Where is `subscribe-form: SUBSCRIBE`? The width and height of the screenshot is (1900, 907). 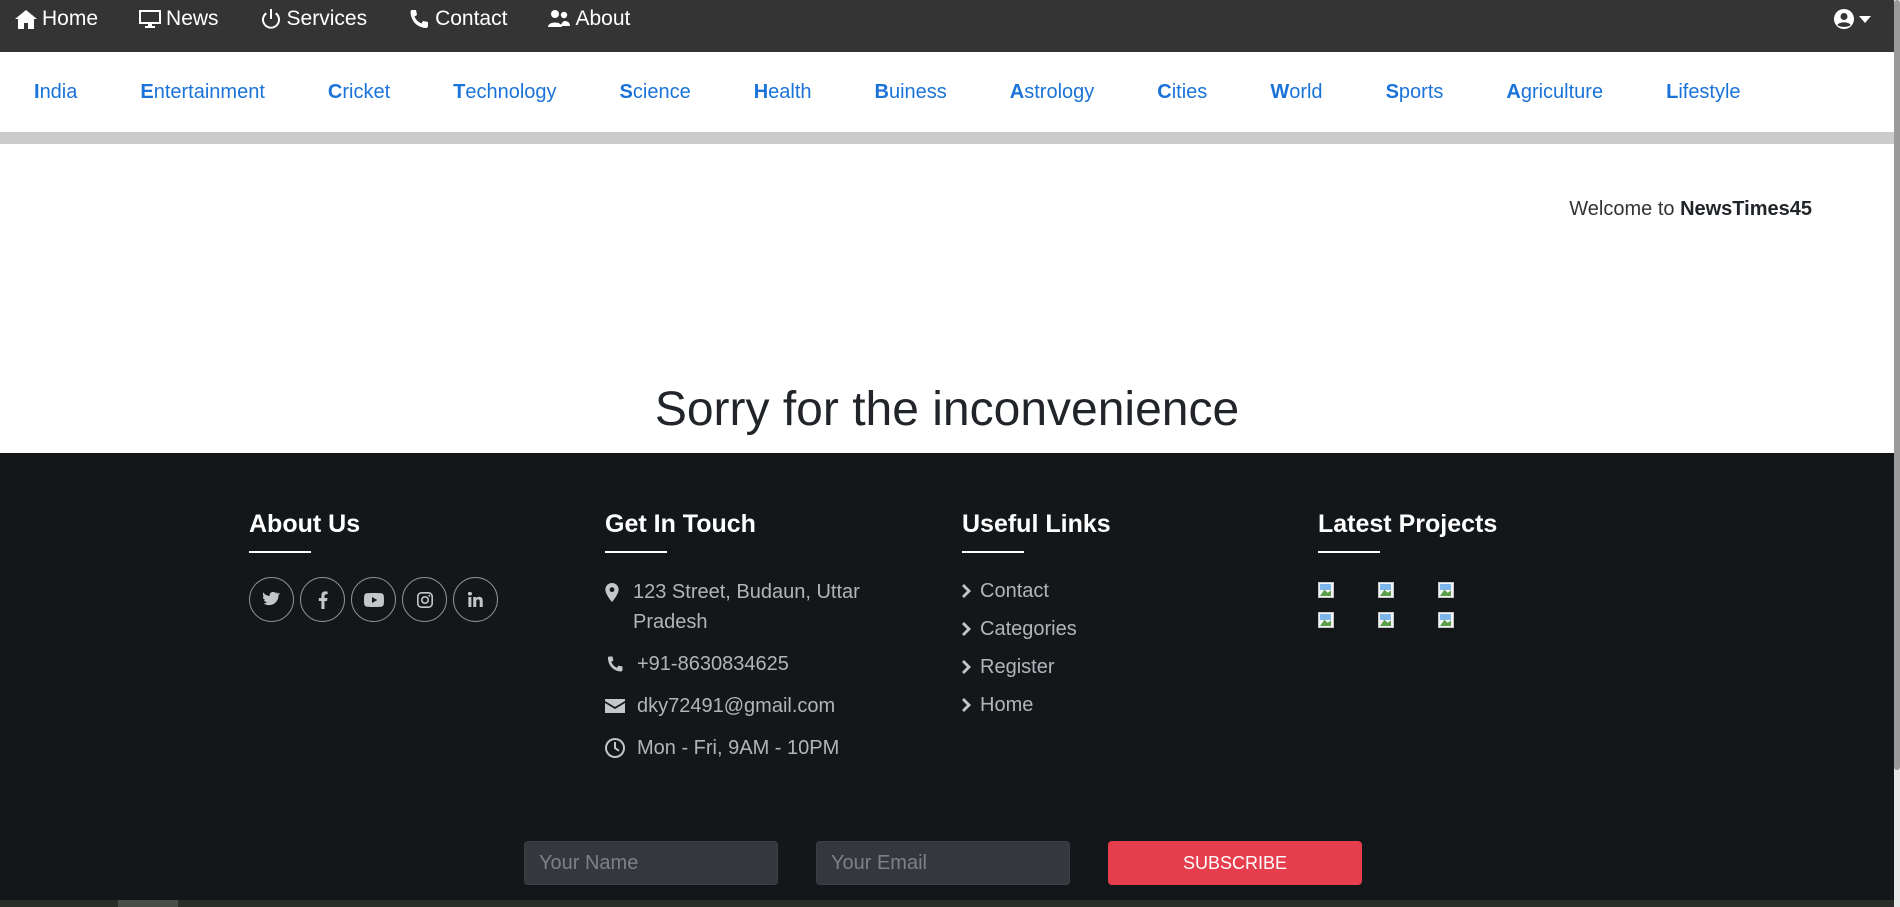 subscribe-form: SUBSCRIBE is located at coordinates (943, 863).